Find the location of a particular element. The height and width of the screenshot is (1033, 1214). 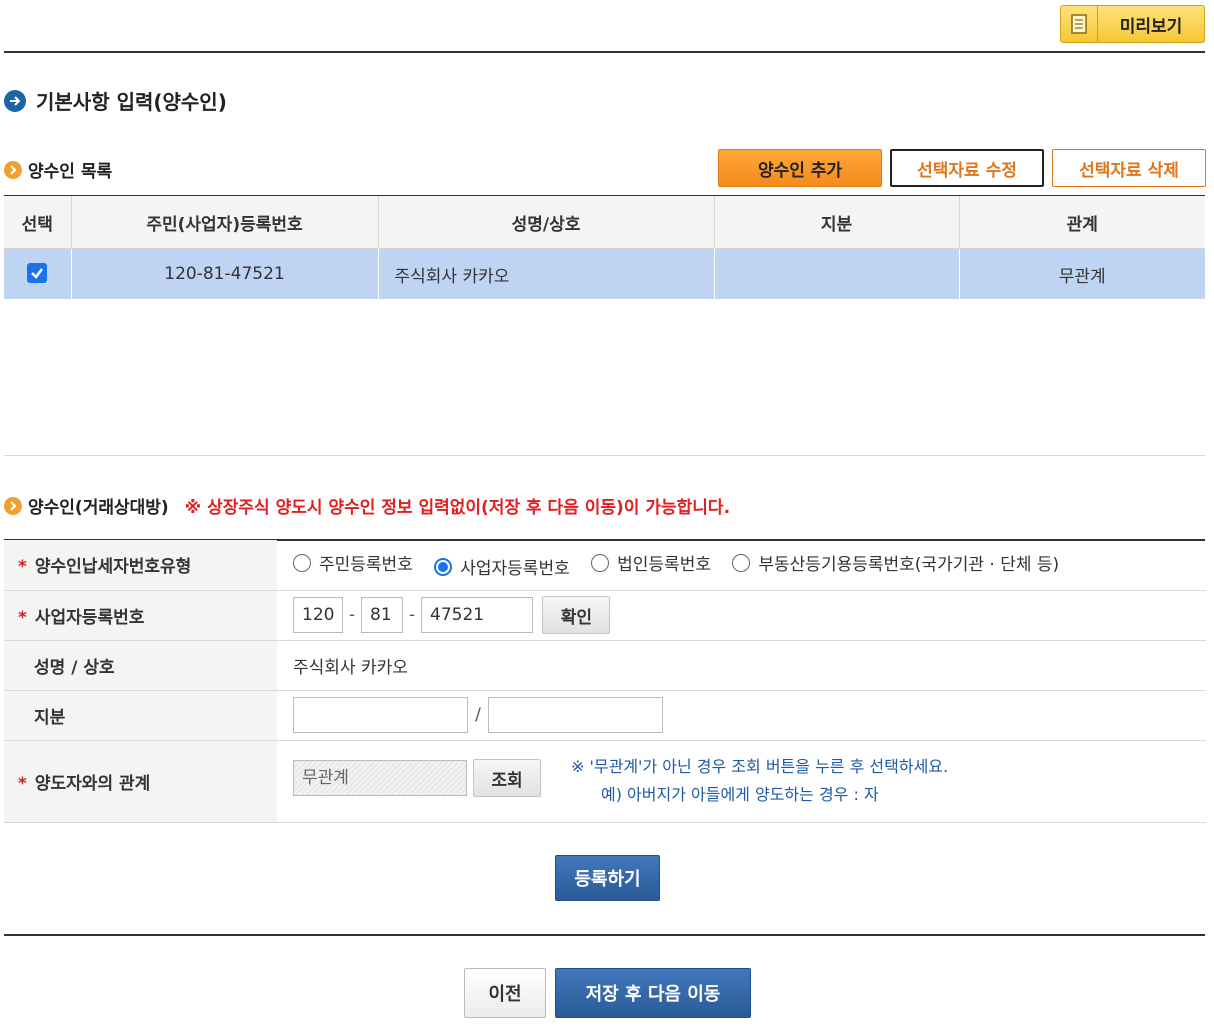

row-checkbox is located at coordinates (37, 273).